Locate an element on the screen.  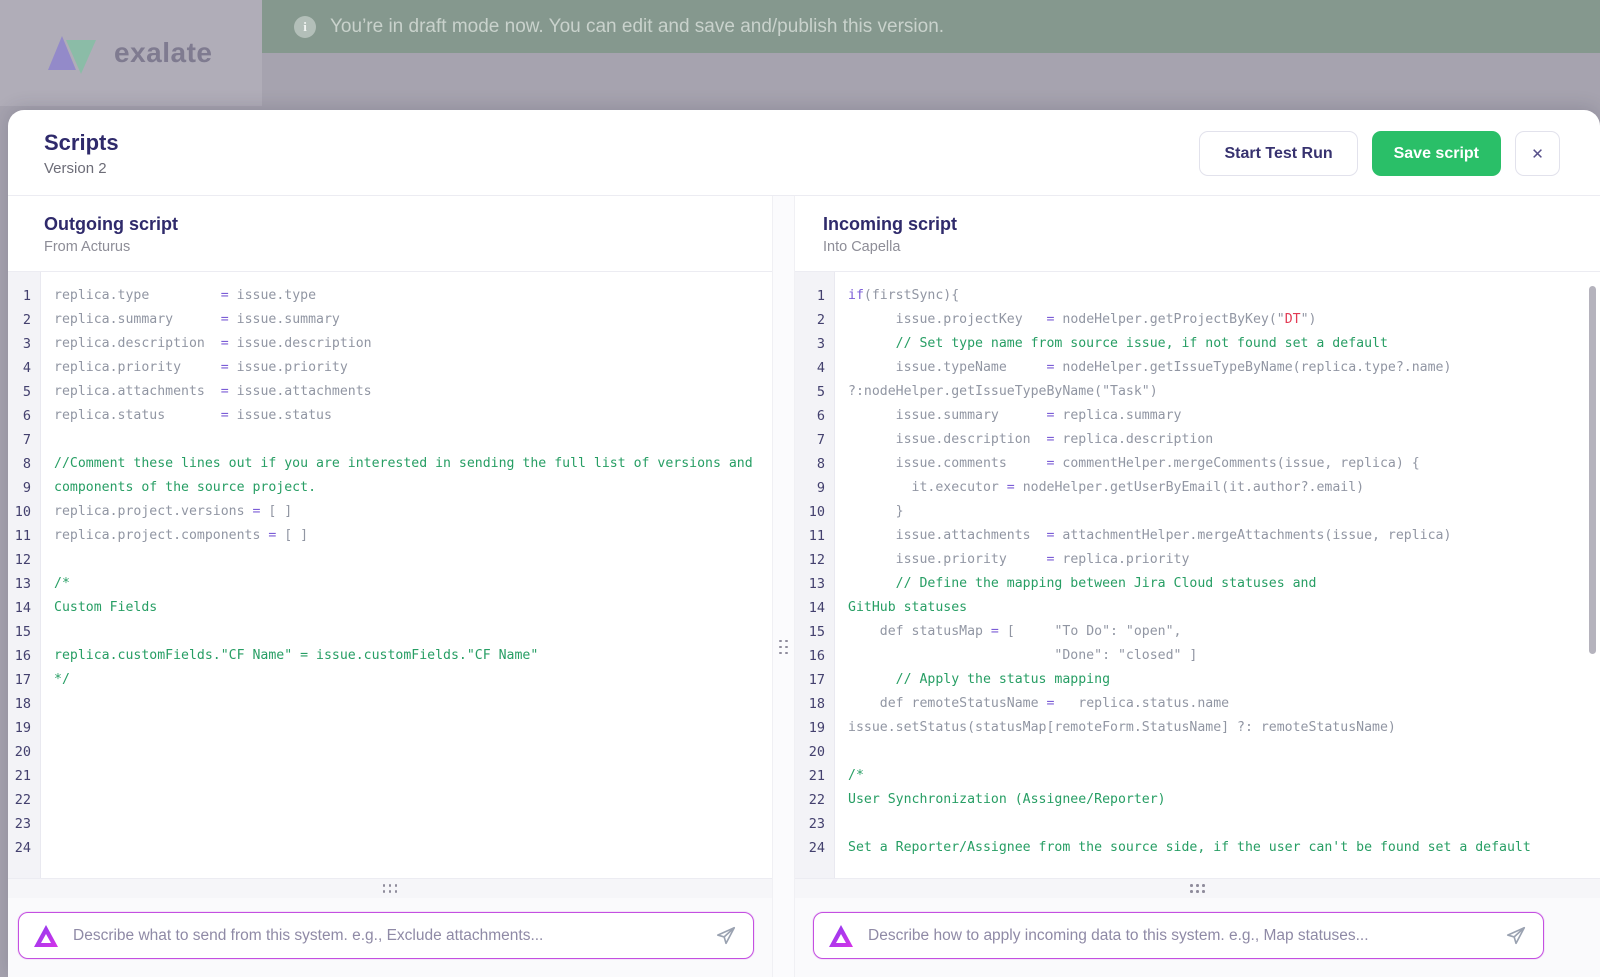
incoming-resize-handle is located at coordinates (1197, 888).